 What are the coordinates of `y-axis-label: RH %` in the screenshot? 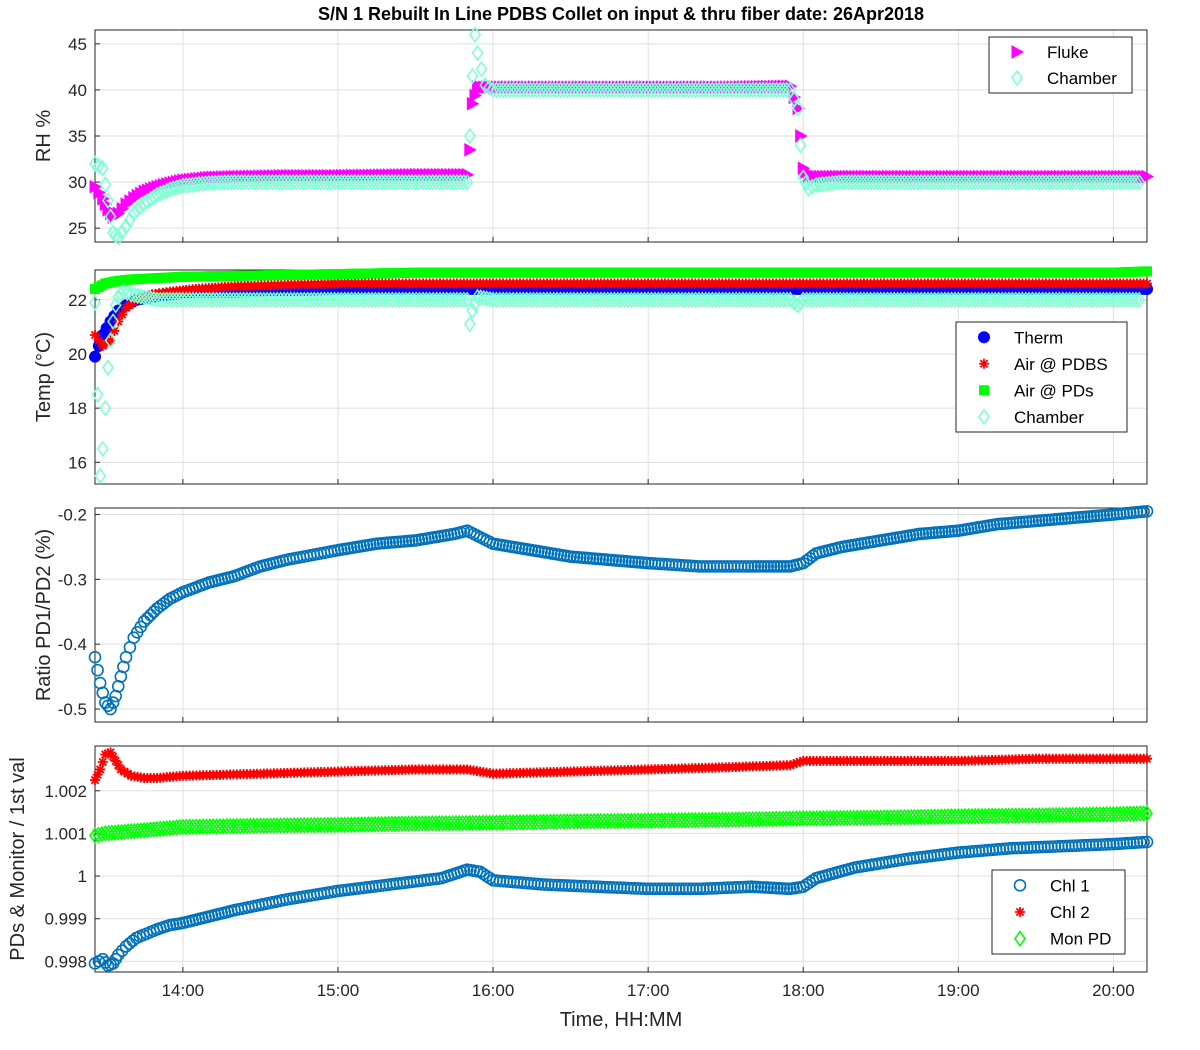 It's located at (44, 136).